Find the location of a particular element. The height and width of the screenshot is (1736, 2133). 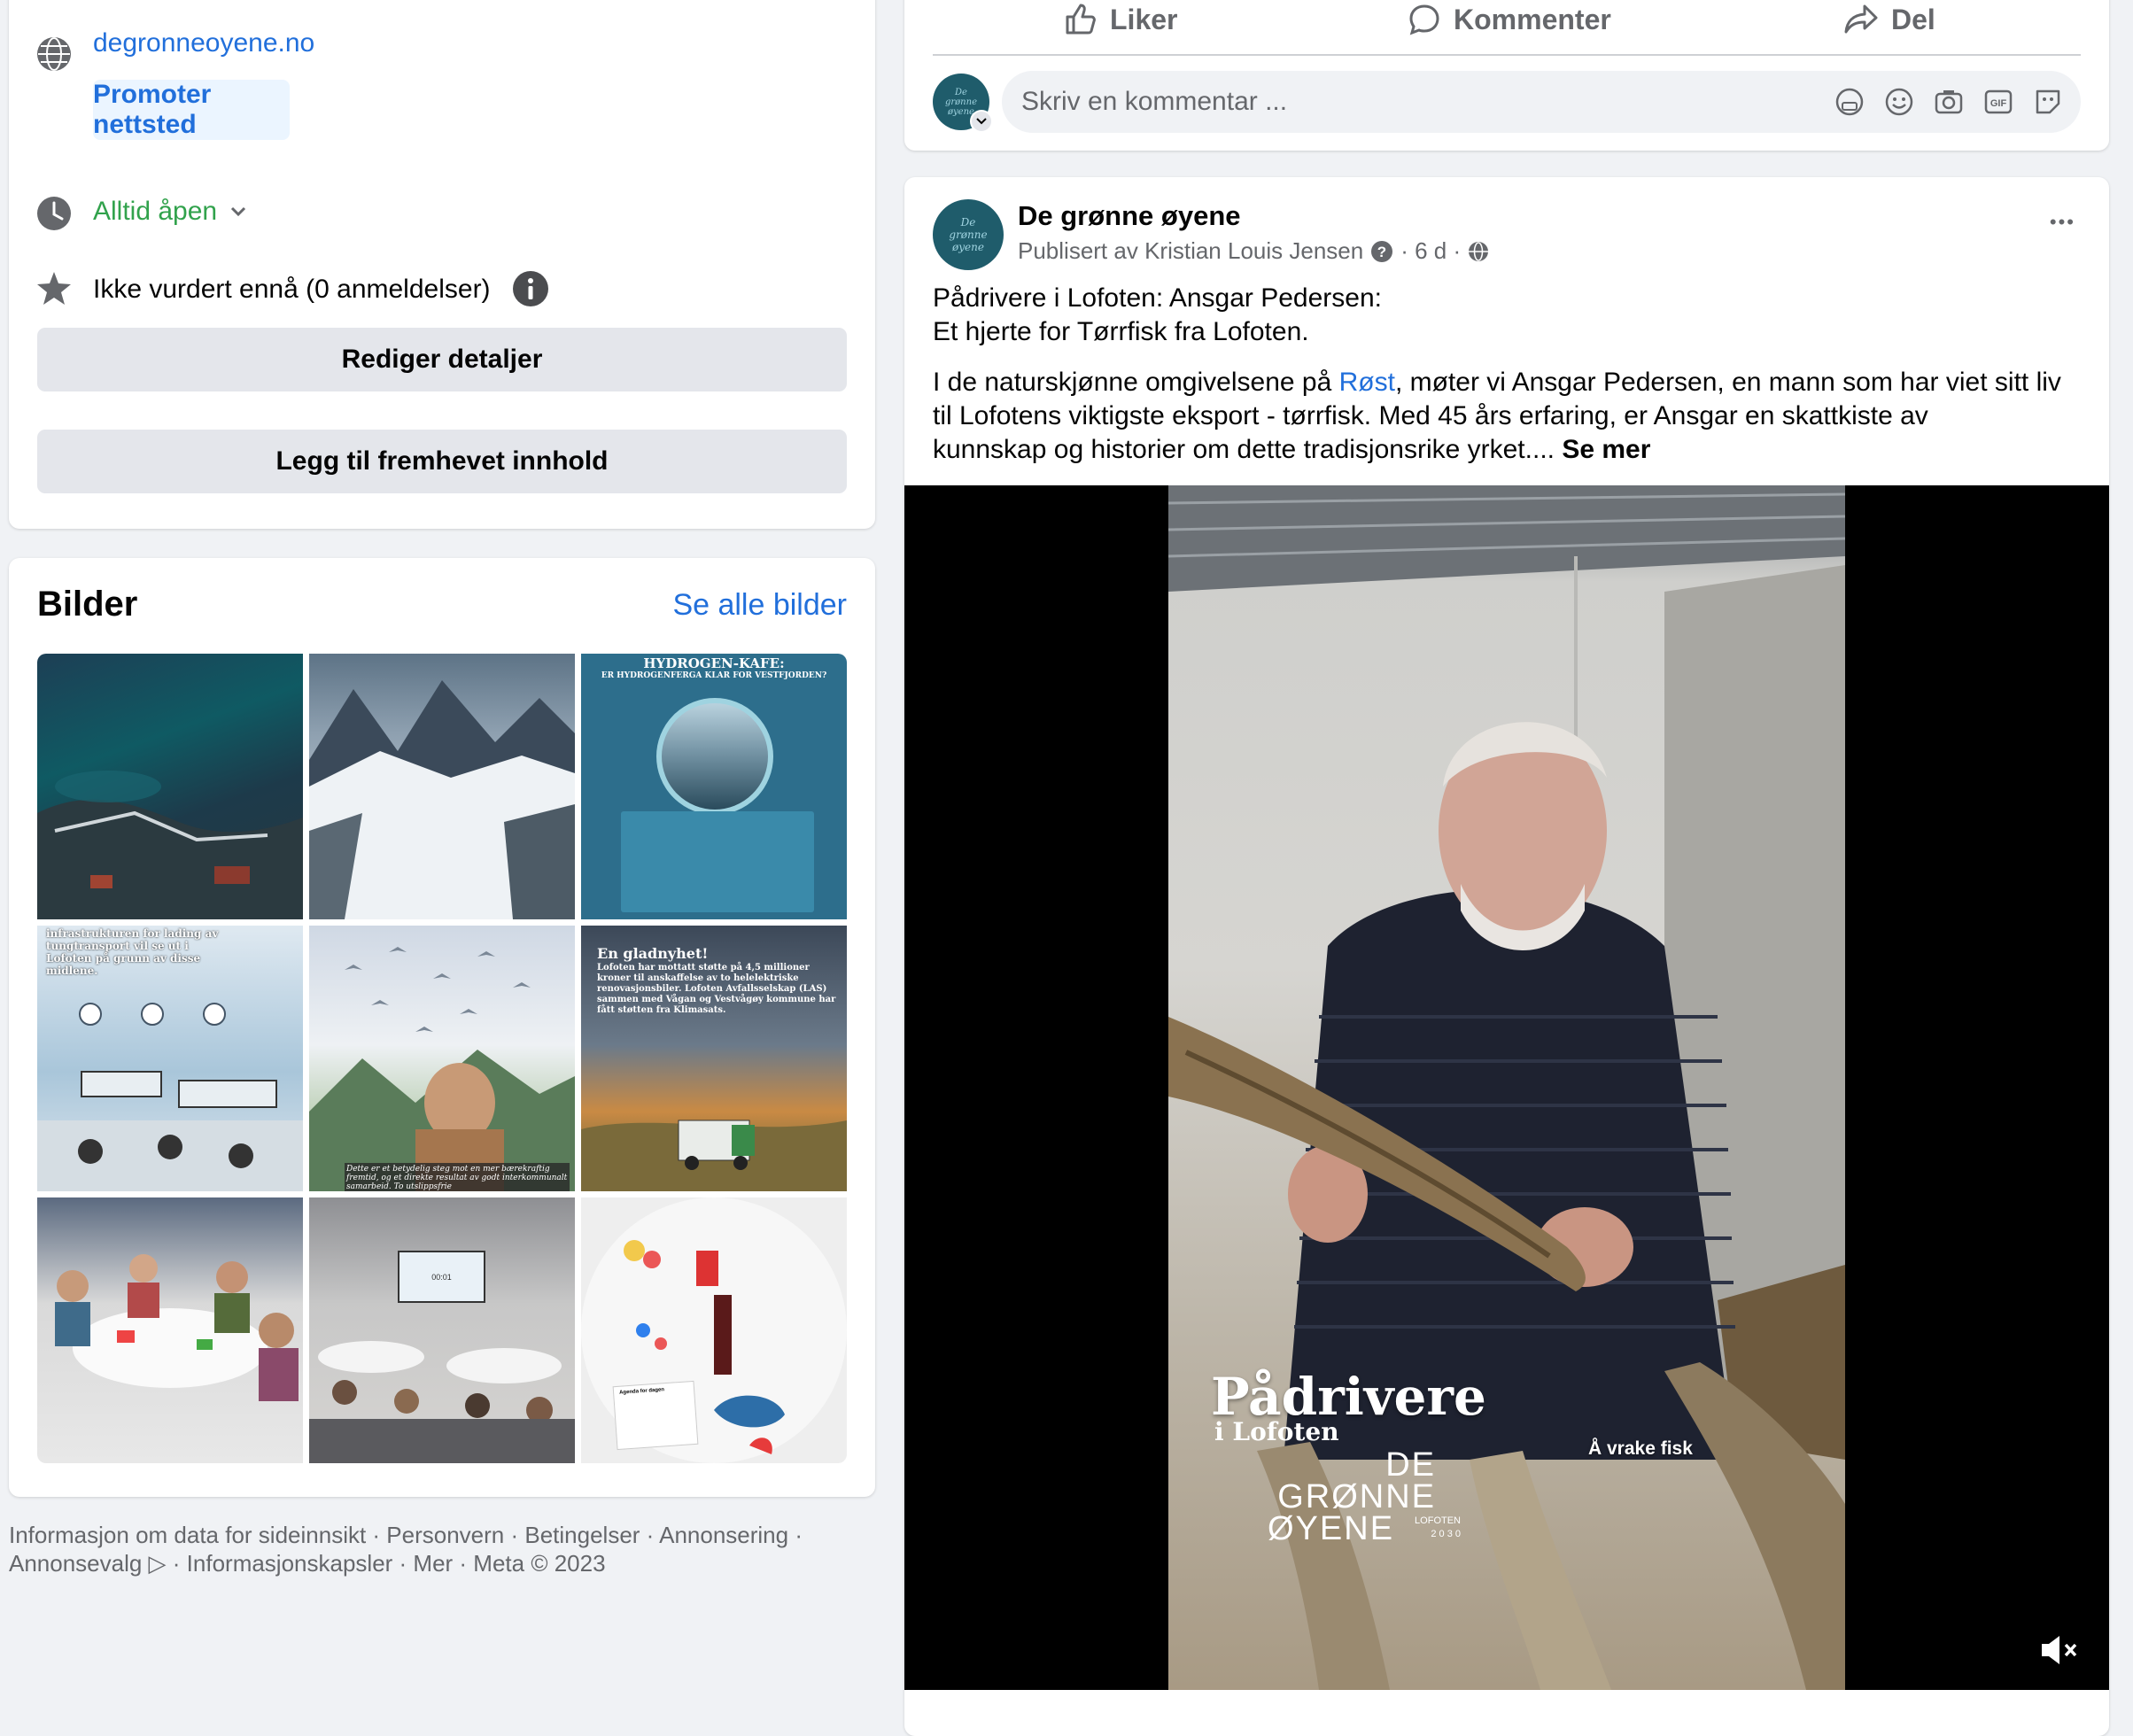

photo-tile: 00:01 is located at coordinates (442, 1330).